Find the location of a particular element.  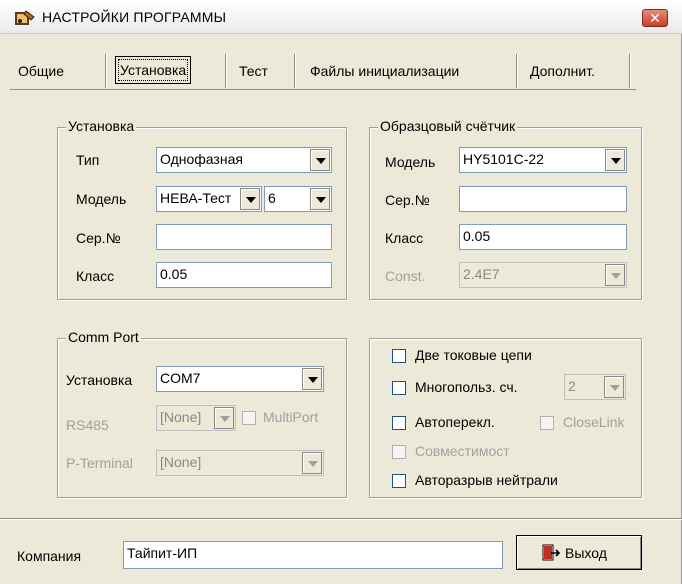

pterminal-value: [None] is located at coordinates (181, 462).